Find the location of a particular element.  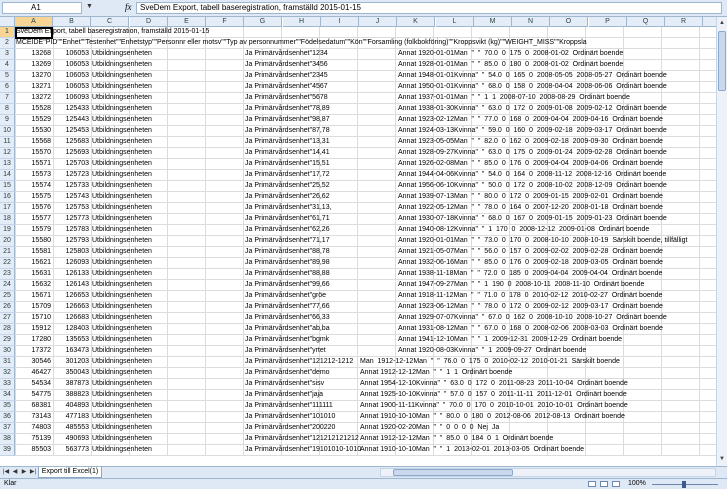

cell-g26: Ja Primärvårdsenhet"77,66 is located at coordinates (287, 307).